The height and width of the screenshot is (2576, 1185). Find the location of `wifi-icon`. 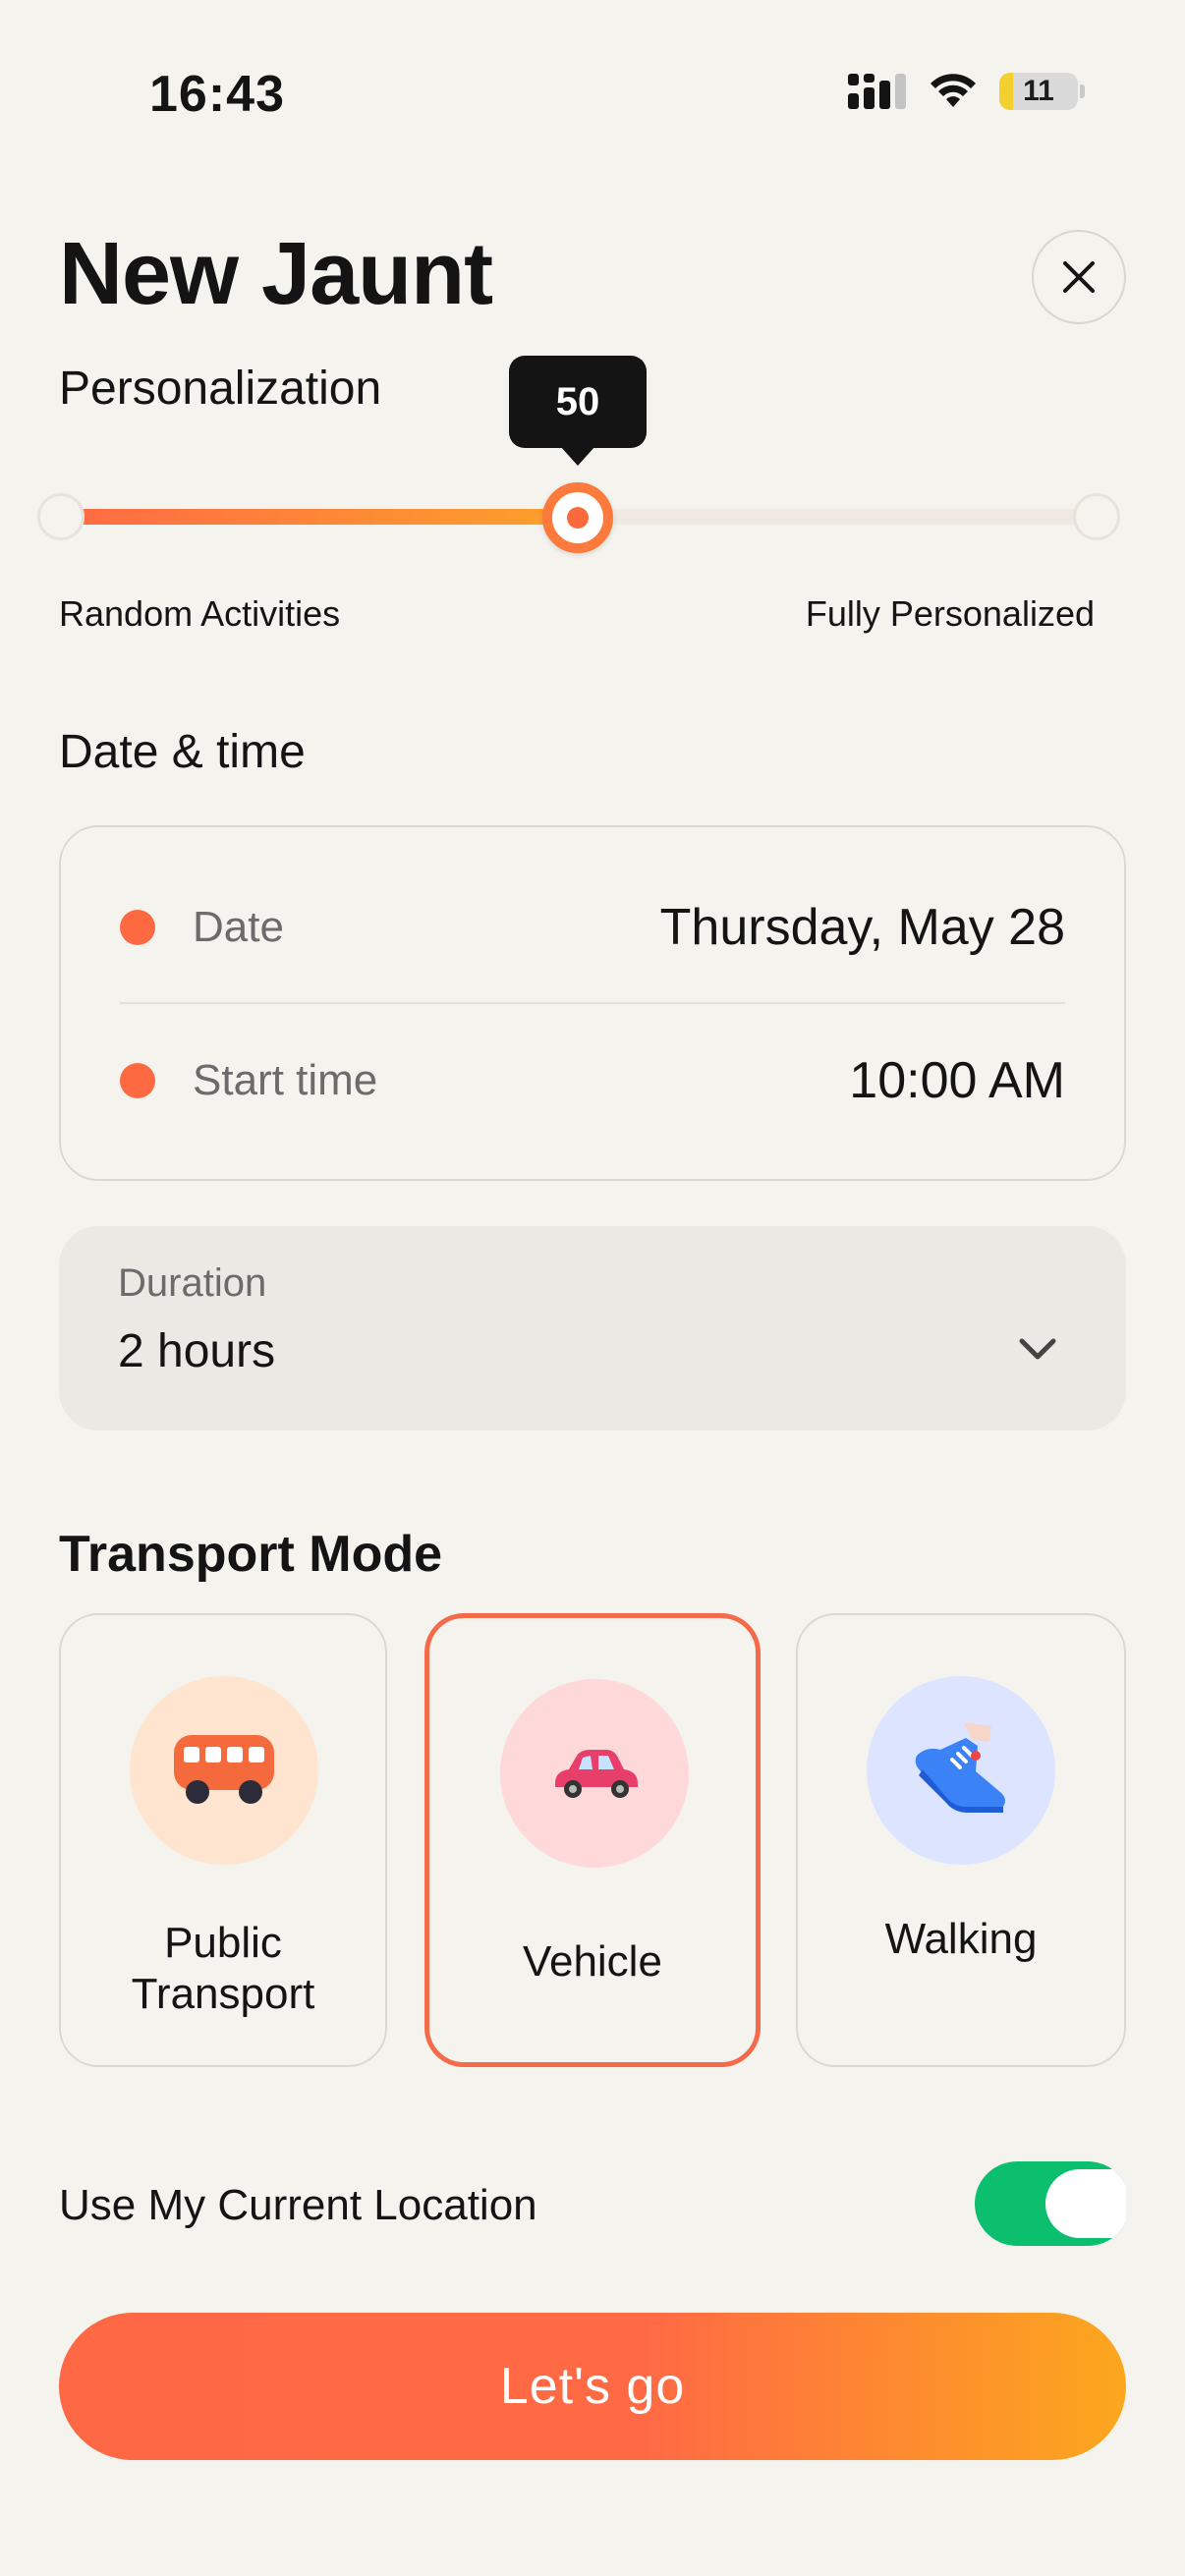

wifi-icon is located at coordinates (954, 90).